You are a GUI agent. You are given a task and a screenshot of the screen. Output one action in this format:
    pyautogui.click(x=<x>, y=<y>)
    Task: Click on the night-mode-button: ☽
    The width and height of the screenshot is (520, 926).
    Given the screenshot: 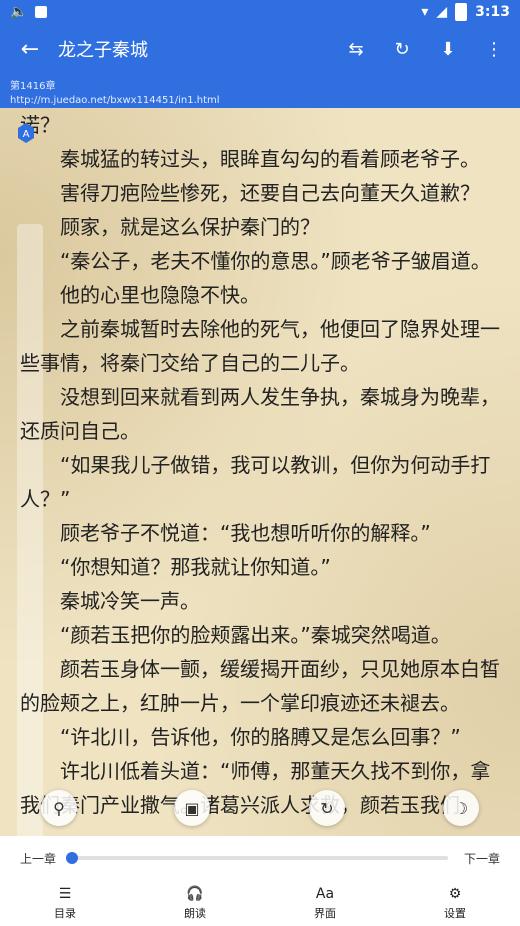 What is the action you would take?
    pyautogui.click(x=461, y=808)
    